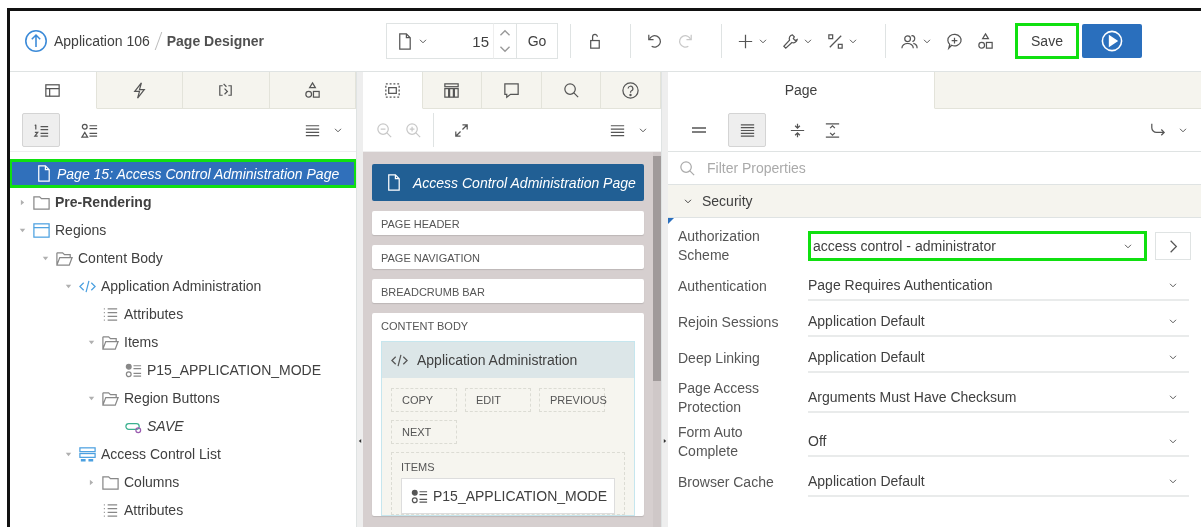 The image size is (1201, 527). I want to click on go-button: Go, so click(537, 41).